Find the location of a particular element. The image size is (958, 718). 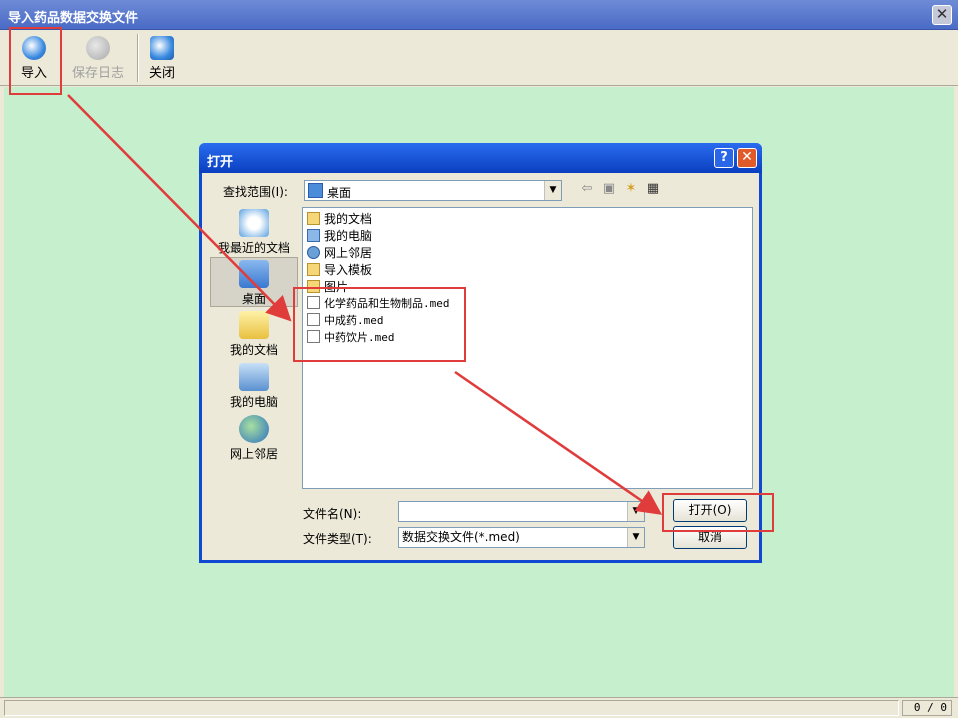

arrow-to-open is located at coordinates (558, 442).